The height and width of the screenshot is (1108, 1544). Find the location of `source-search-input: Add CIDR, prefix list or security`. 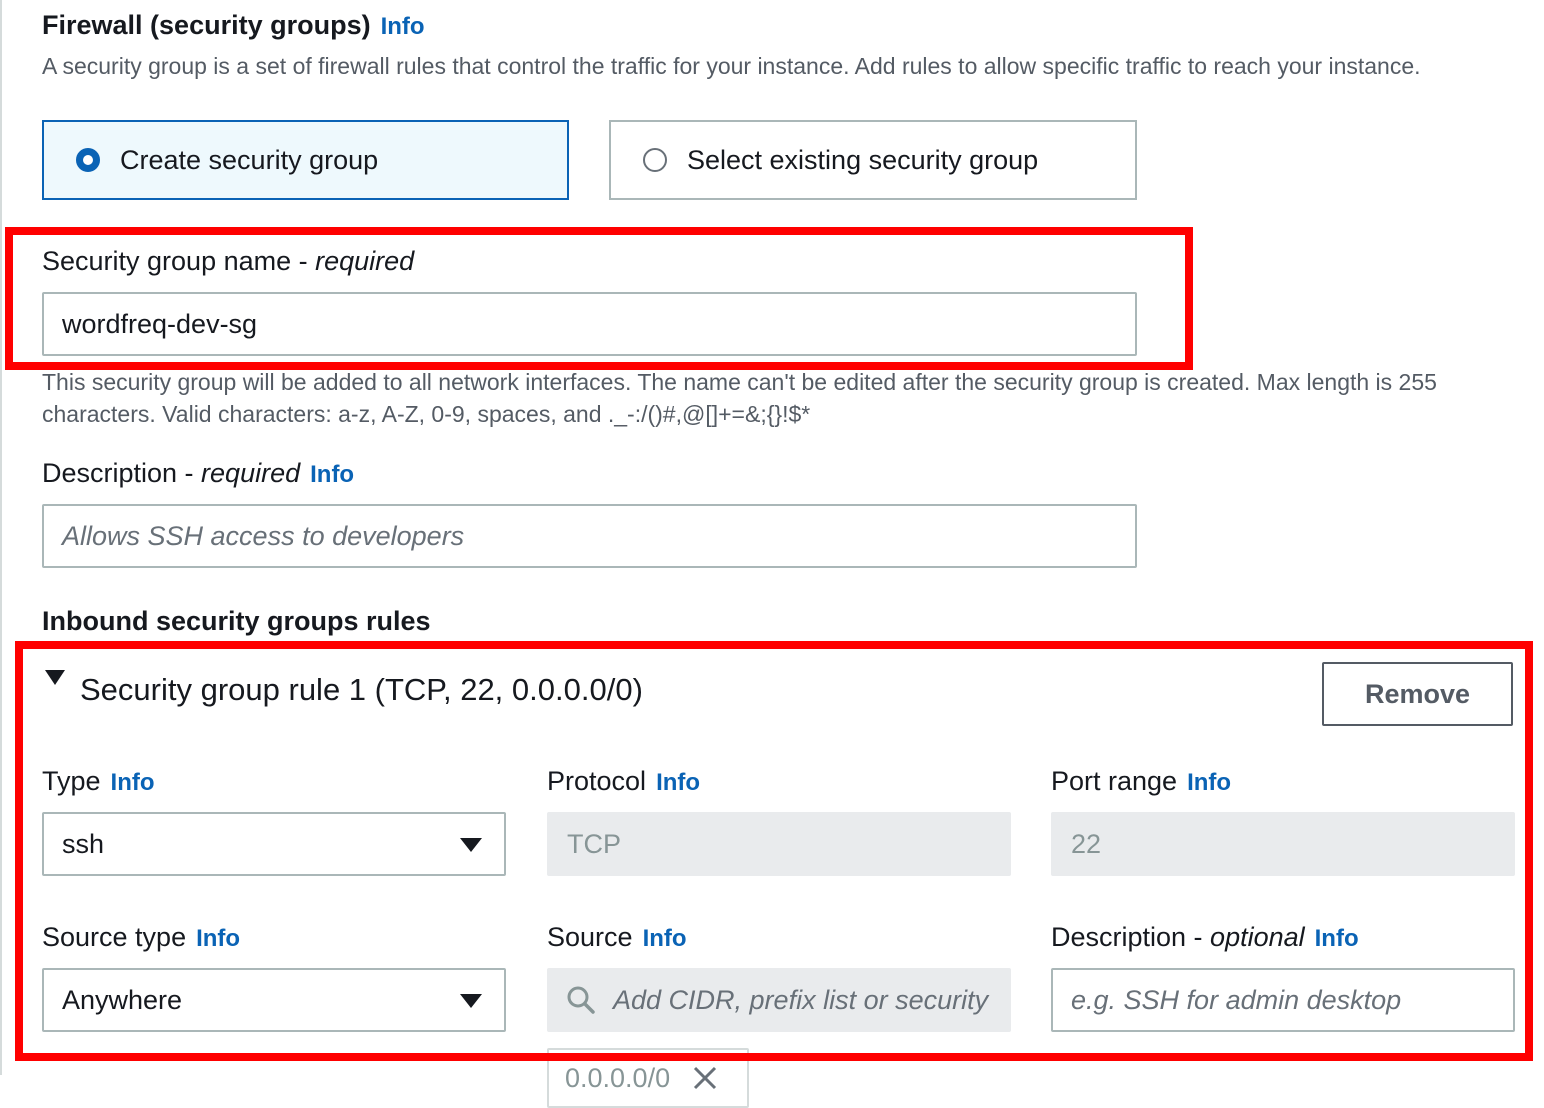

source-search-input: Add CIDR, prefix list or security is located at coordinates (779, 1000).